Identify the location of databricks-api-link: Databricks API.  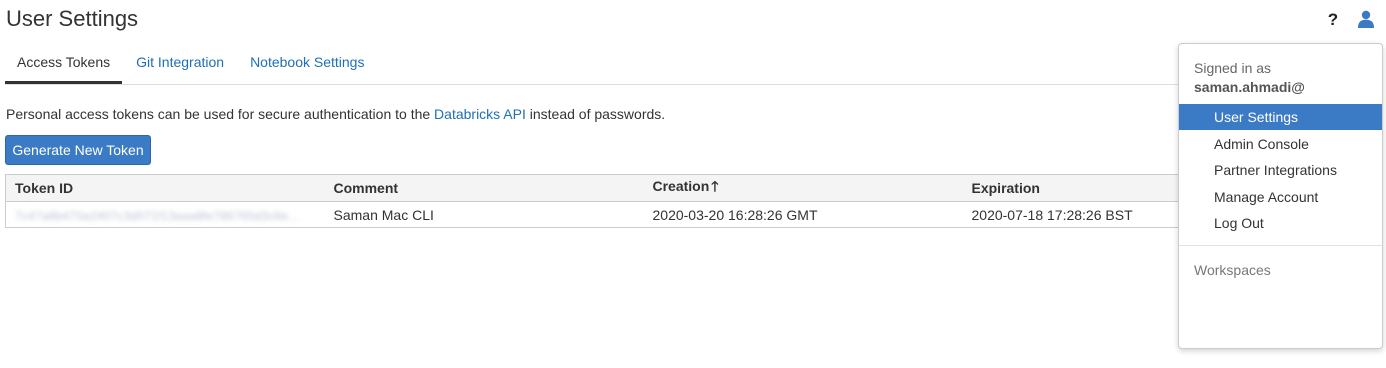
(480, 114).